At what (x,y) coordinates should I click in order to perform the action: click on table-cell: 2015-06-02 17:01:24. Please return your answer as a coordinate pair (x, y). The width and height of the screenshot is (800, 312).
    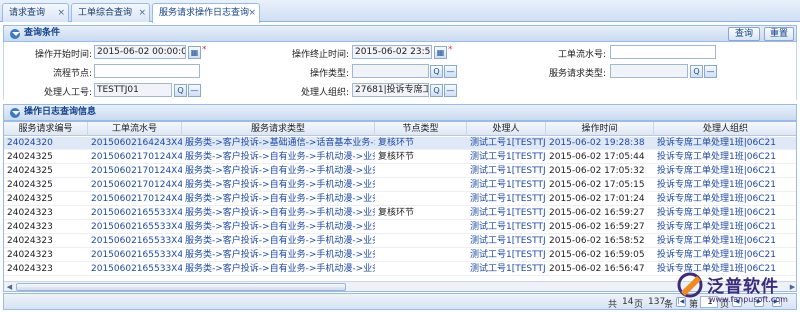
    Looking at the image, I should click on (597, 199).